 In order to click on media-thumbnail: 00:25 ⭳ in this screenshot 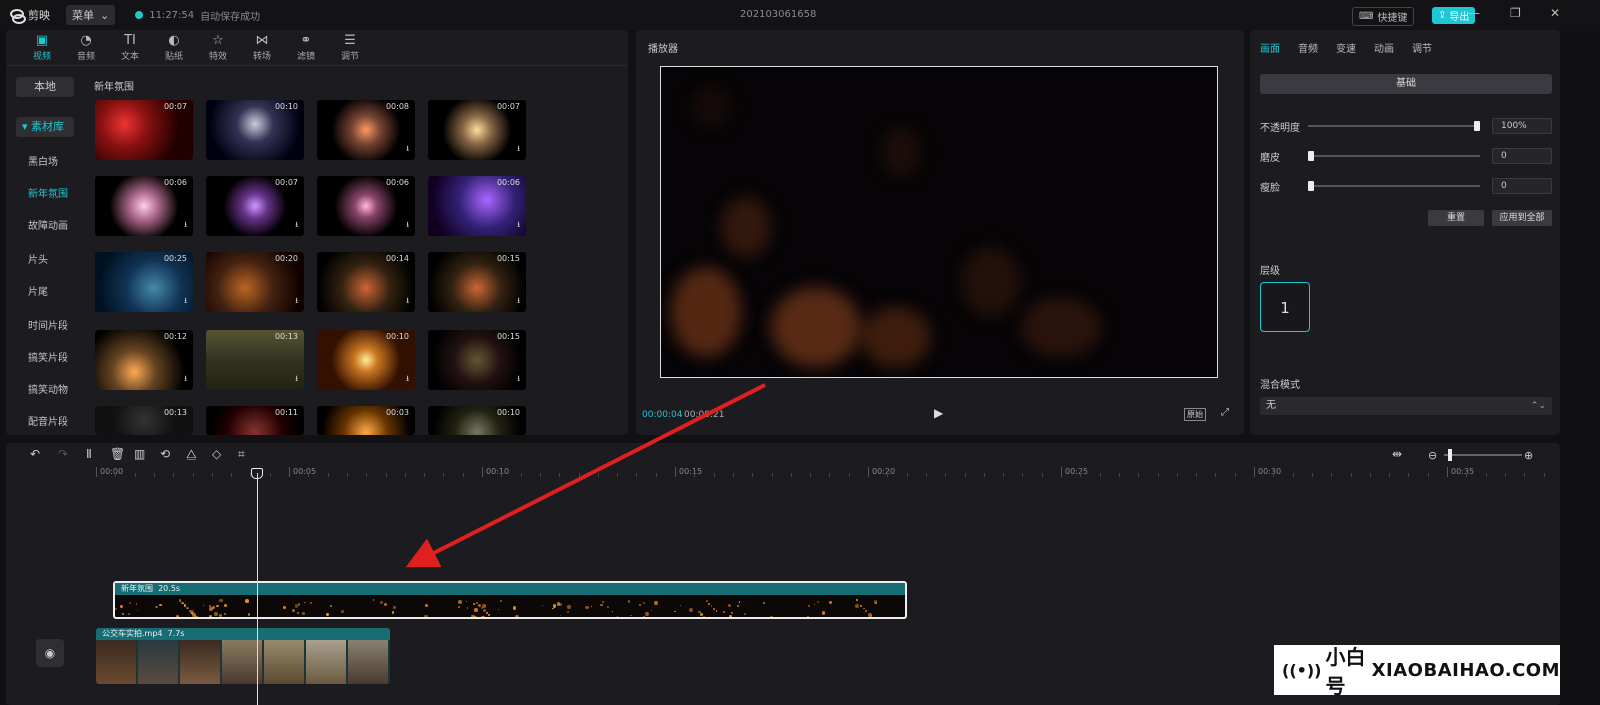, I will do `click(144, 282)`.